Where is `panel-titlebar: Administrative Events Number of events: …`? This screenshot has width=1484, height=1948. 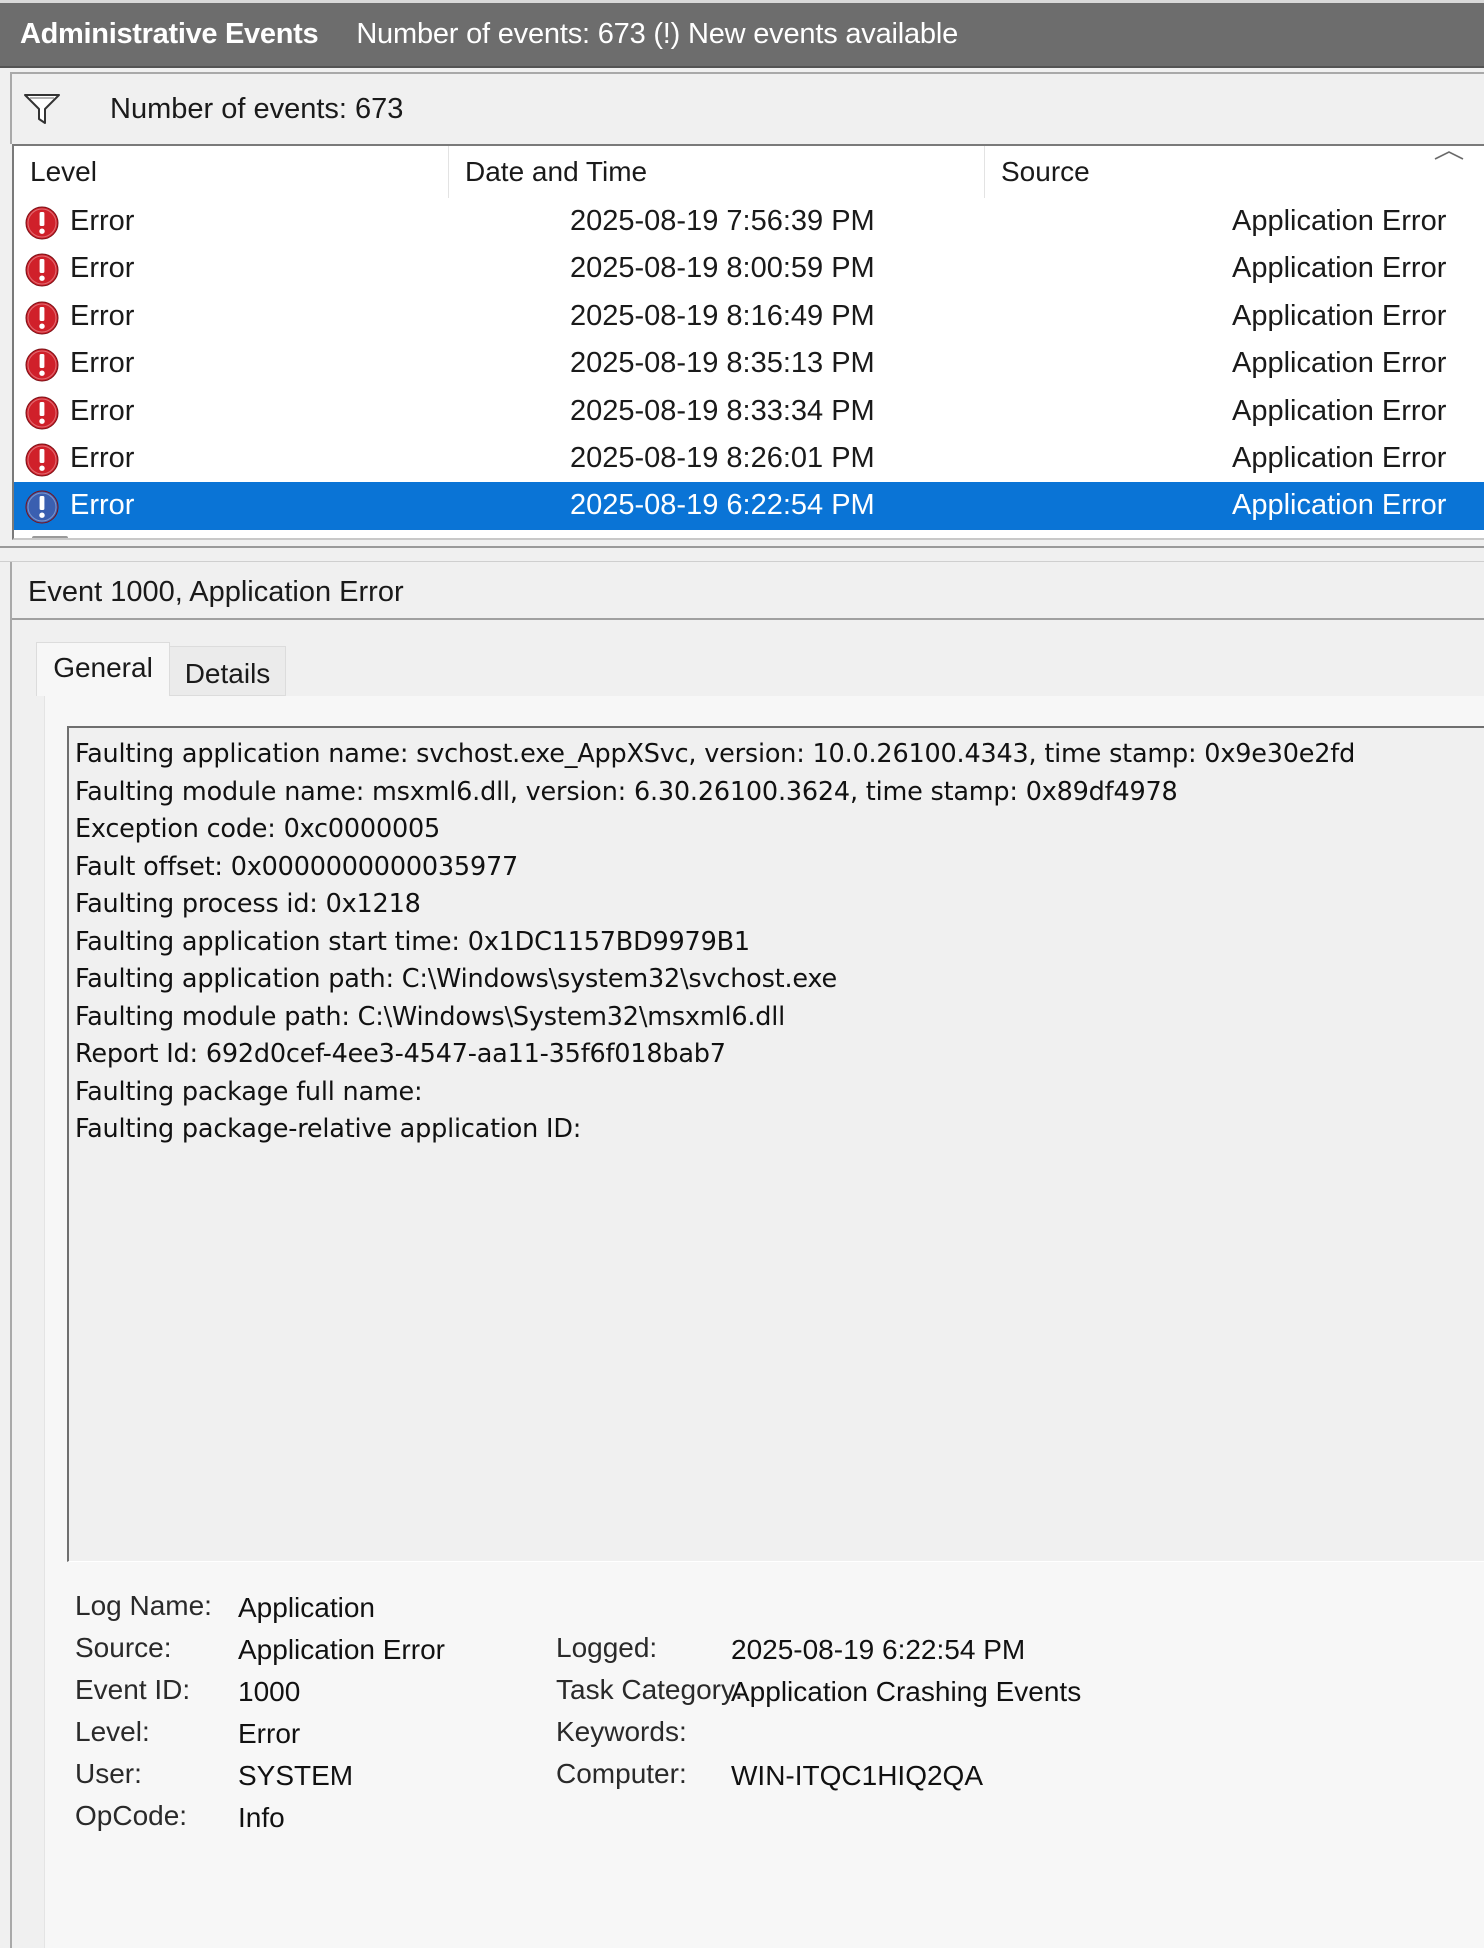 panel-titlebar: Administrative Events Number of events: … is located at coordinates (742, 34).